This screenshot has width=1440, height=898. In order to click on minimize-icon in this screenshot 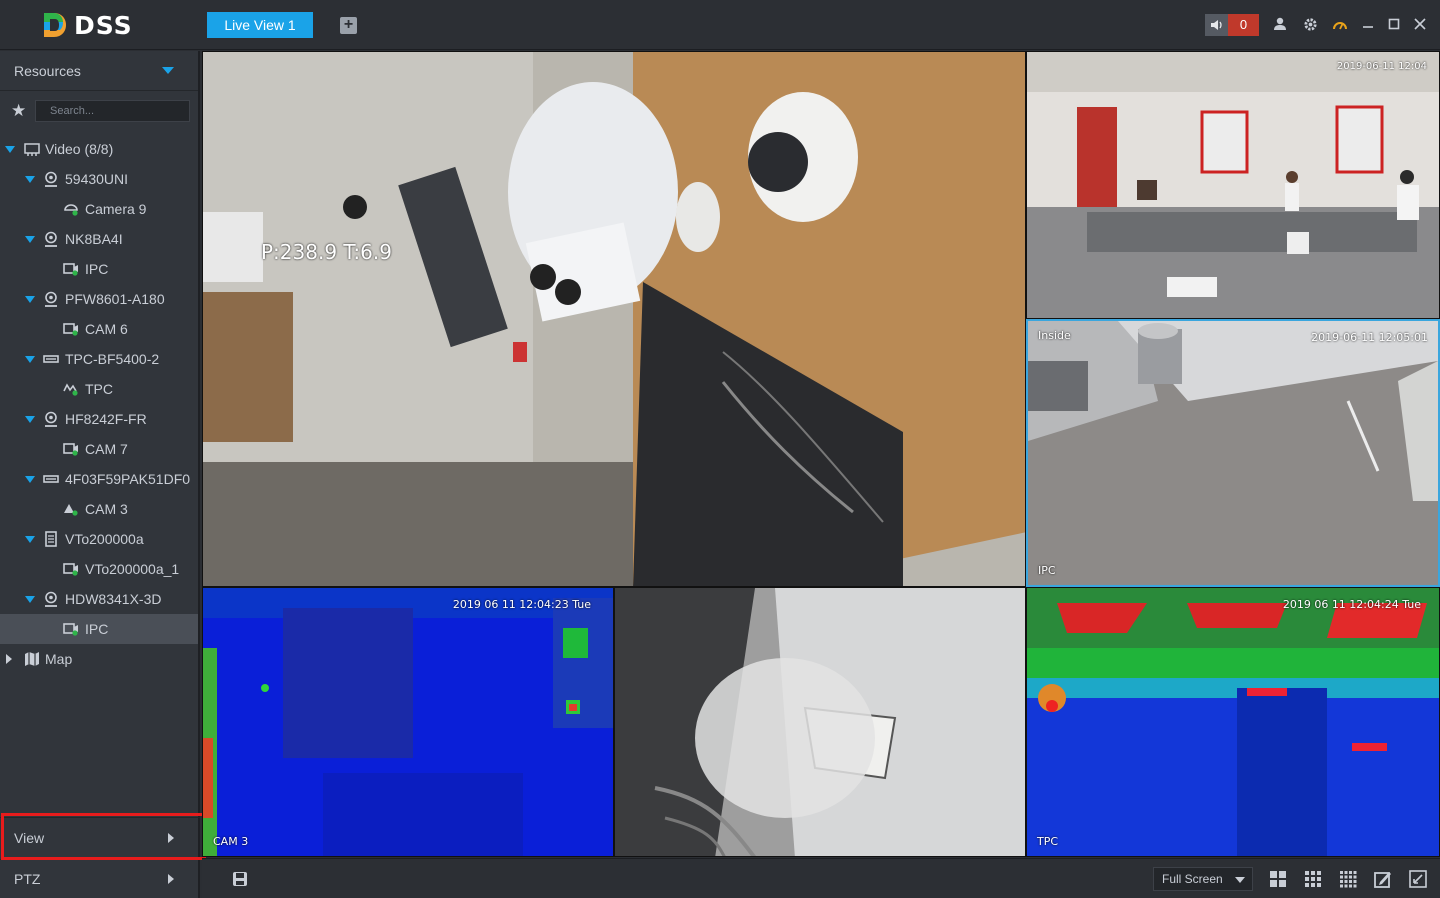, I will do `click(1368, 24)`.